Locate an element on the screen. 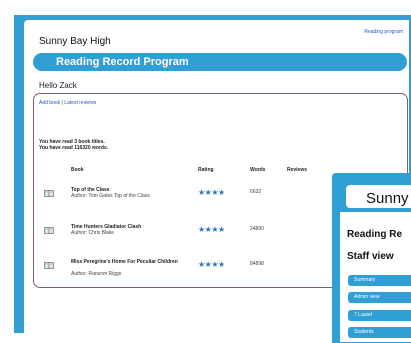 The height and width of the screenshot is (343, 411). book-author: Author: Chris Blake is located at coordinates (93, 233).